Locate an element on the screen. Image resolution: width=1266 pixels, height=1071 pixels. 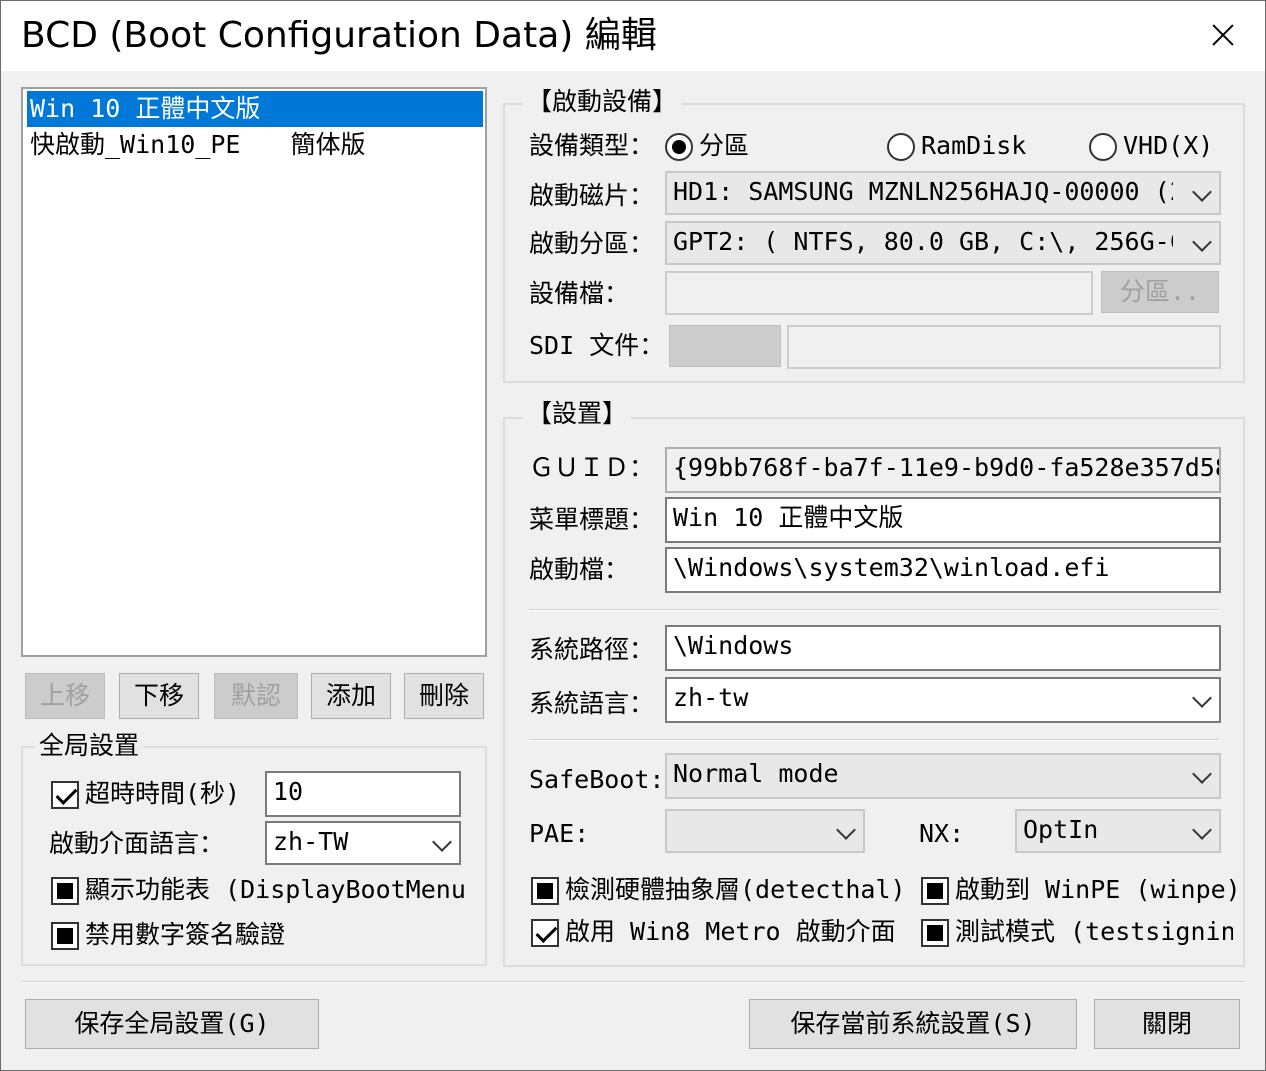
device-type-partition-label: 分區 is located at coordinates (724, 145).